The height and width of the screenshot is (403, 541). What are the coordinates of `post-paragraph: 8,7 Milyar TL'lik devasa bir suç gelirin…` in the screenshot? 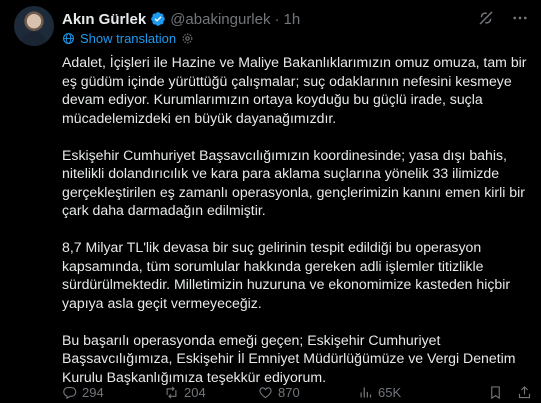 It's located at (286, 275).